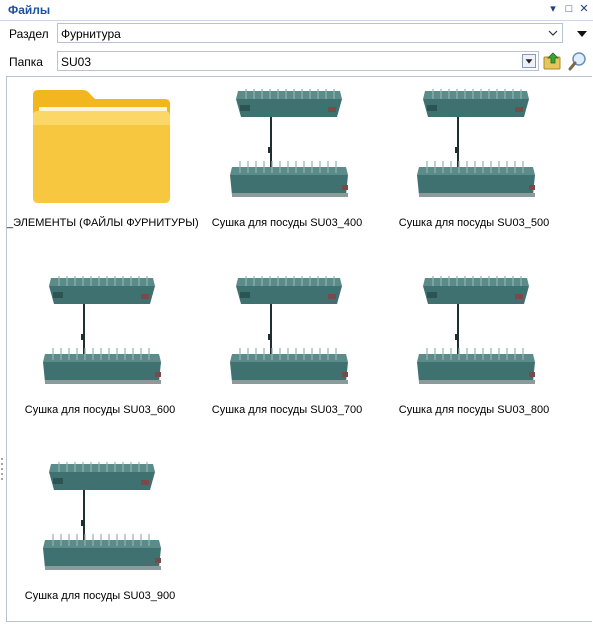 Image resolution: width=593 pixels, height=630 pixels. Describe the element at coordinates (103, 223) in the screenshot. I see `item-name: _ЭЛЕМЕНТЫ (ФАЙЛЫ ФУРНИТУРЫ)` at that location.